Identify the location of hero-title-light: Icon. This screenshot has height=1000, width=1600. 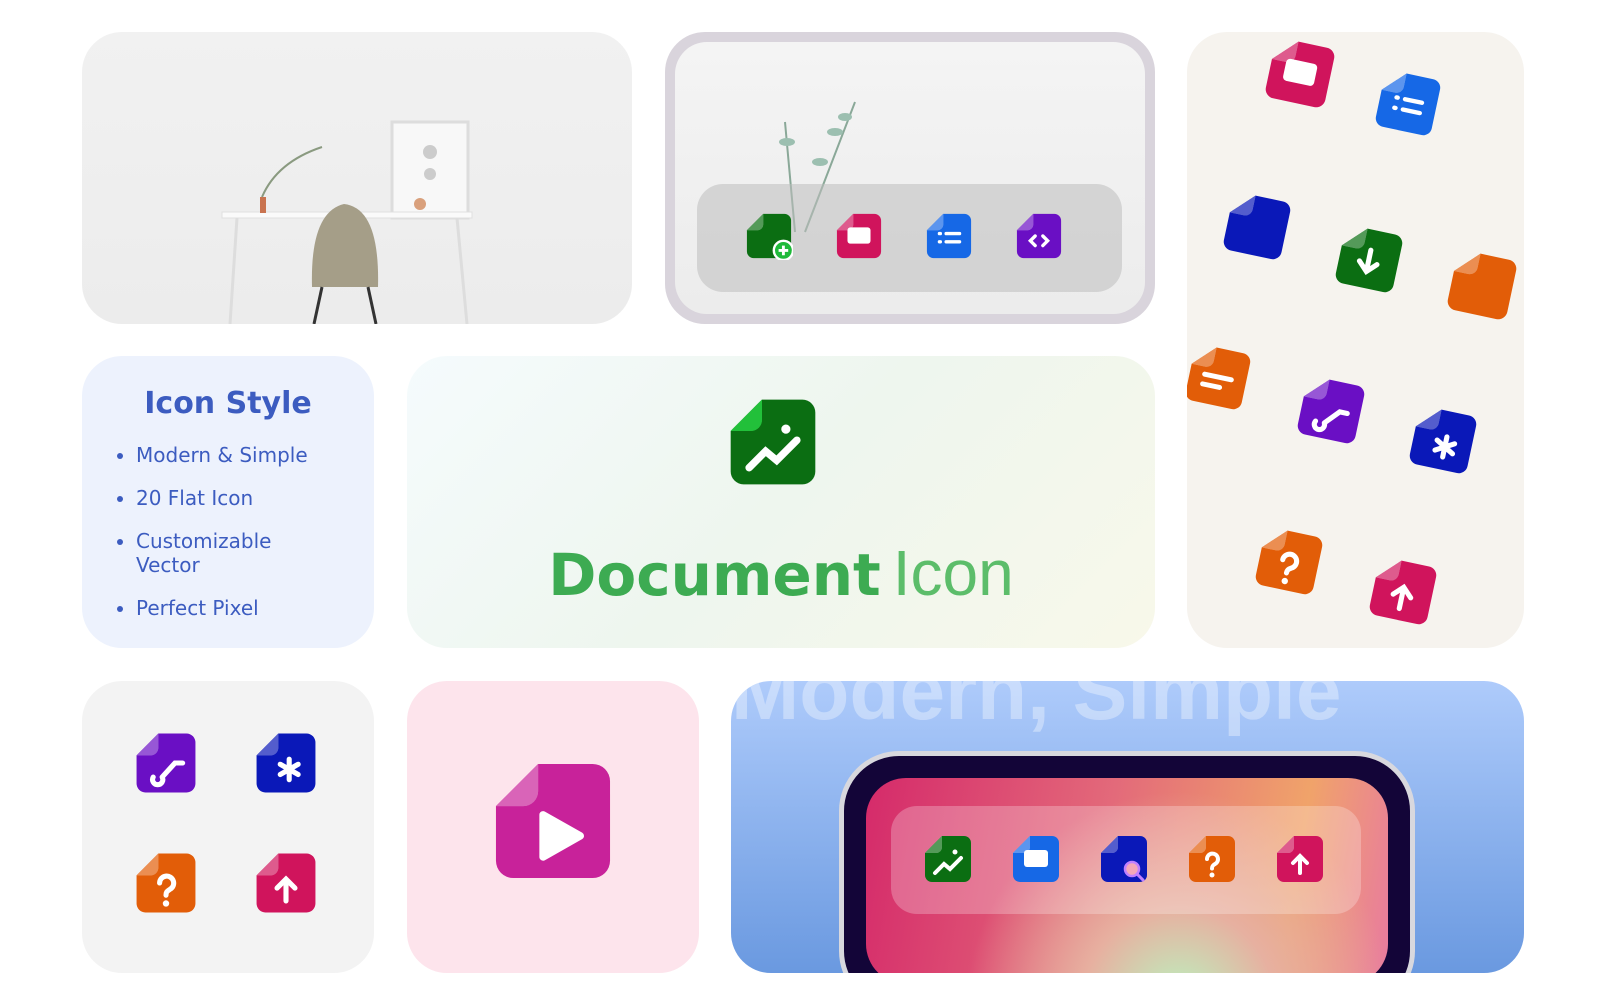
(953, 573).